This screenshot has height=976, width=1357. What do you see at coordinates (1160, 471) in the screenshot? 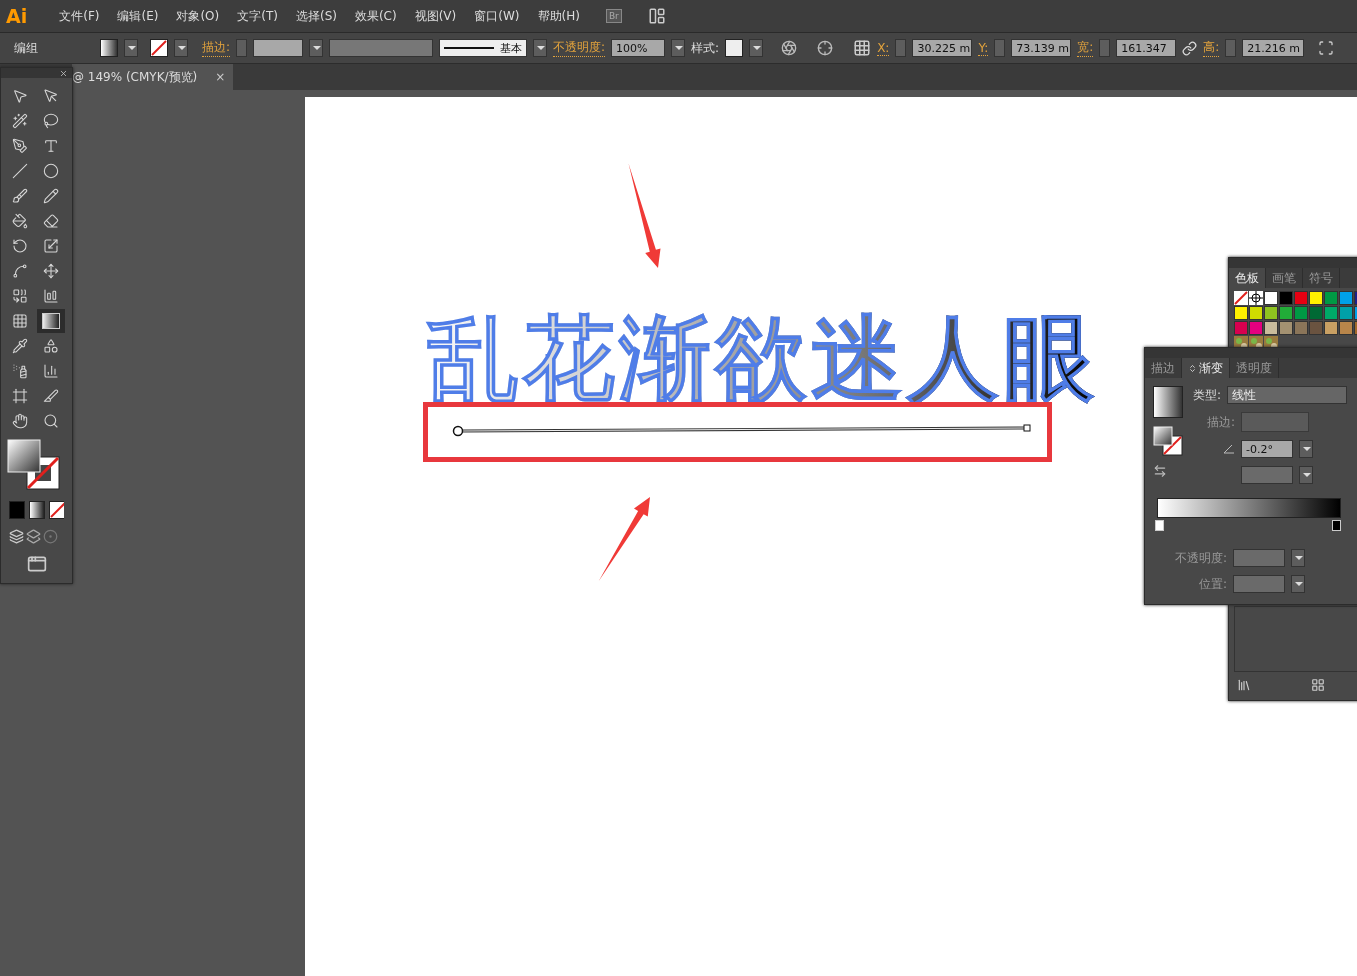
I see `reverse-icon` at bounding box center [1160, 471].